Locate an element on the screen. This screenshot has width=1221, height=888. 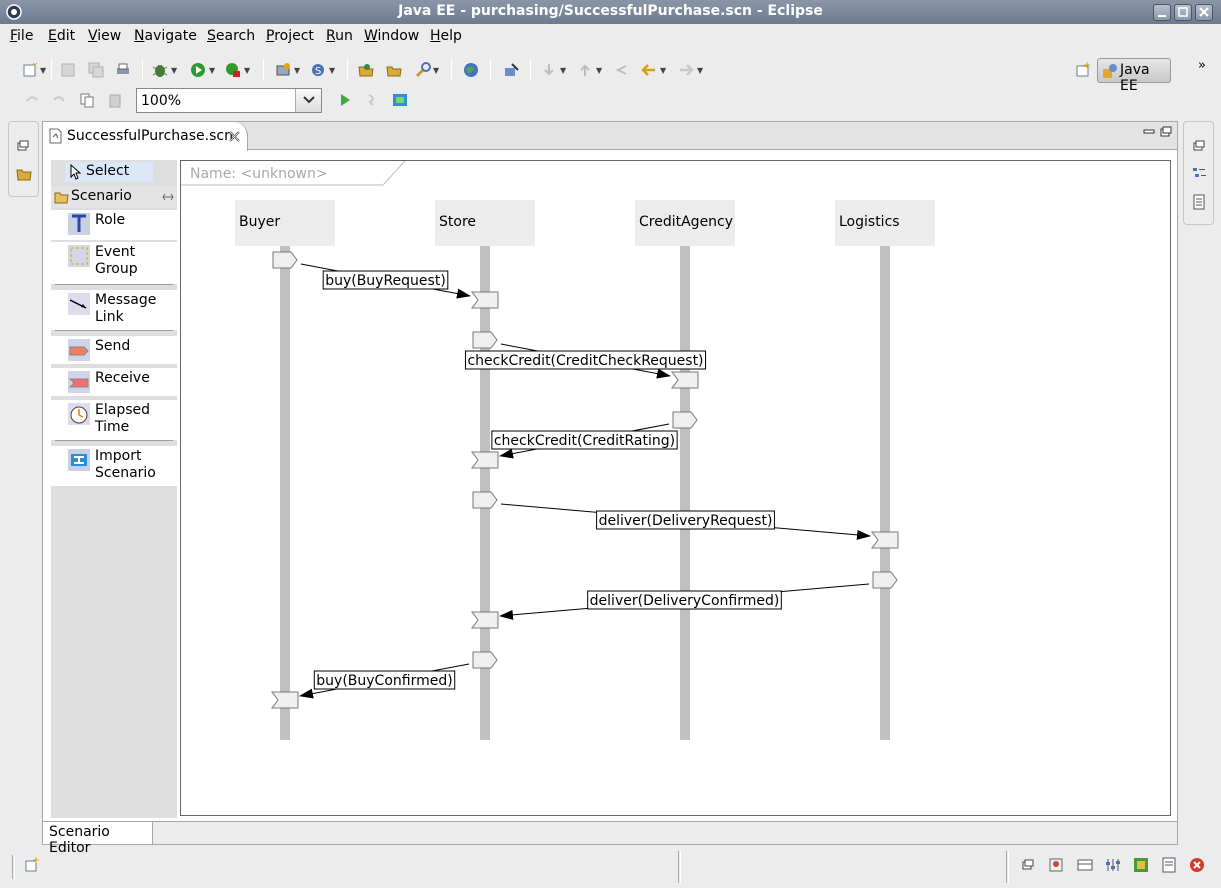
zoom-combo is located at coordinates (229, 100).